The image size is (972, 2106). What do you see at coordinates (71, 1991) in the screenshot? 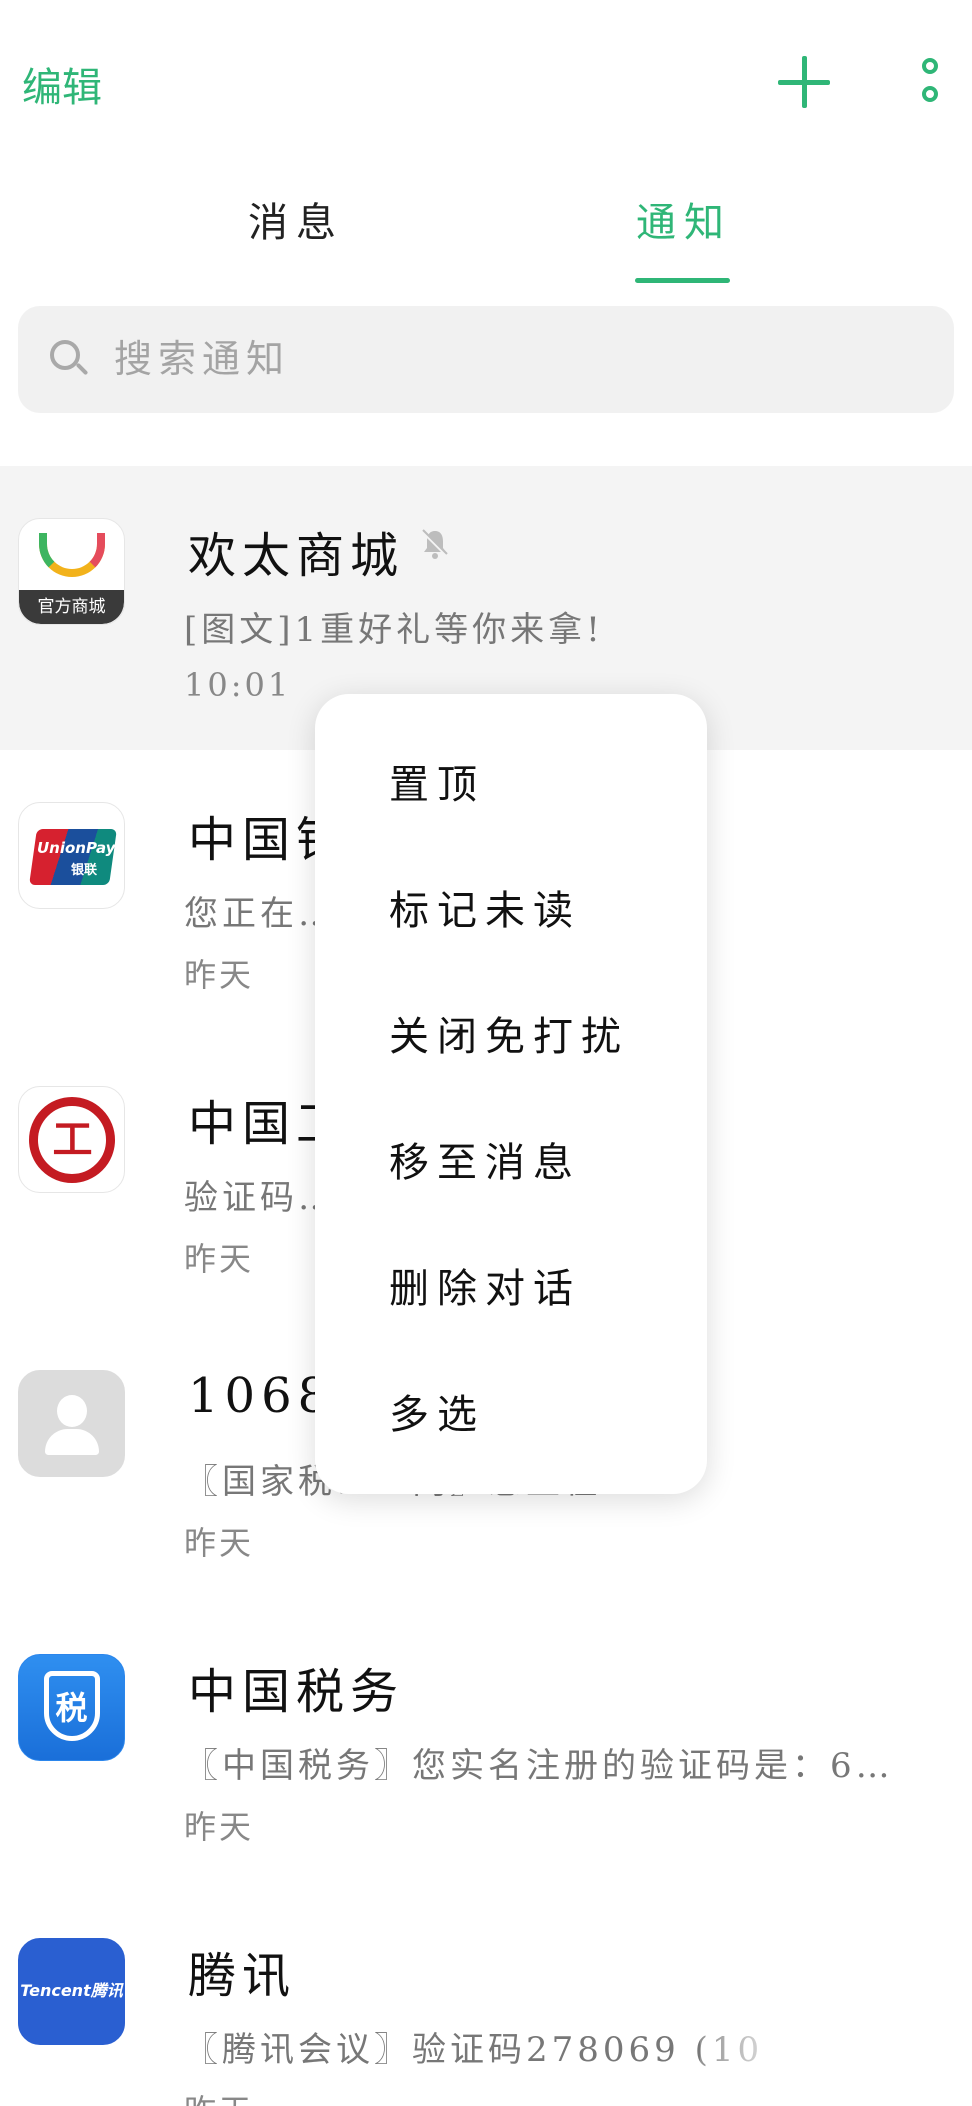
I see `tencent-avatar: Tencent腾讯` at bounding box center [71, 1991].